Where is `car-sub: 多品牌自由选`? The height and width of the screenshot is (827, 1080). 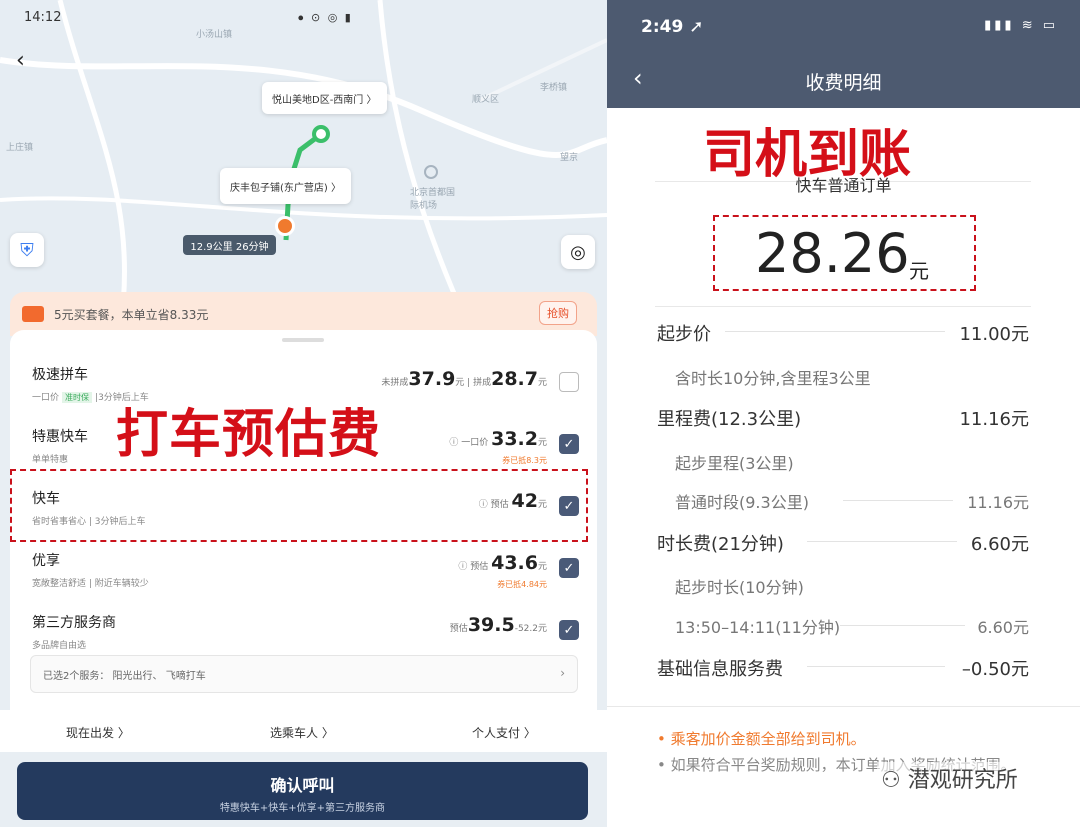
car-sub: 多品牌自由选 is located at coordinates (59, 646).